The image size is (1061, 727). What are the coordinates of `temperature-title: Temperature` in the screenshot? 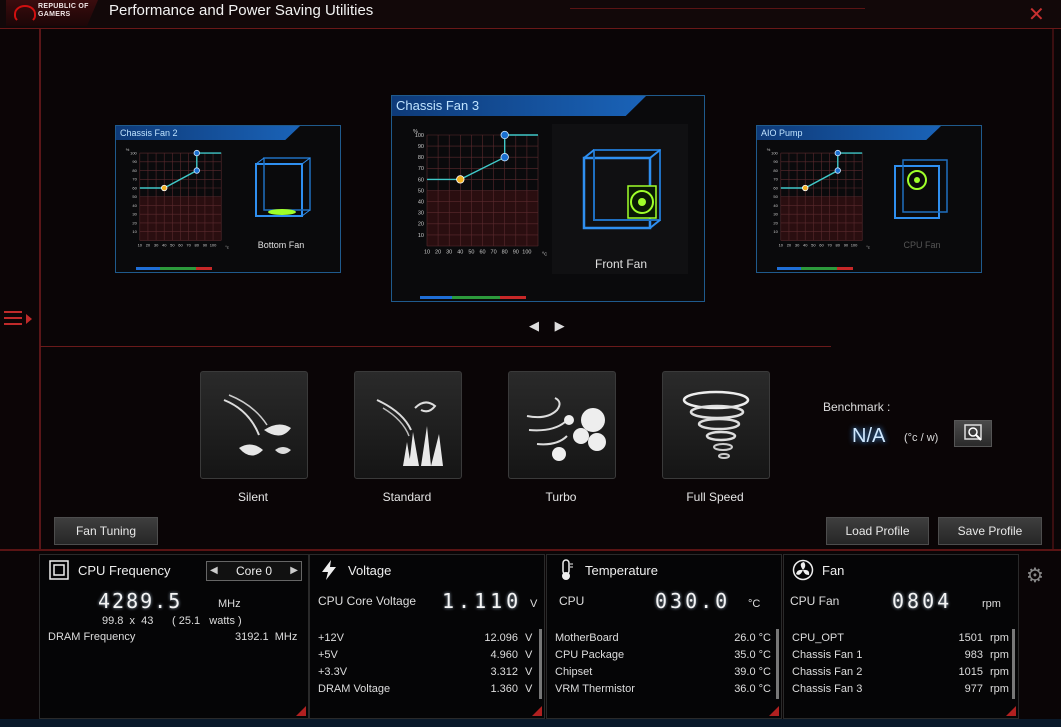 It's located at (621, 570).